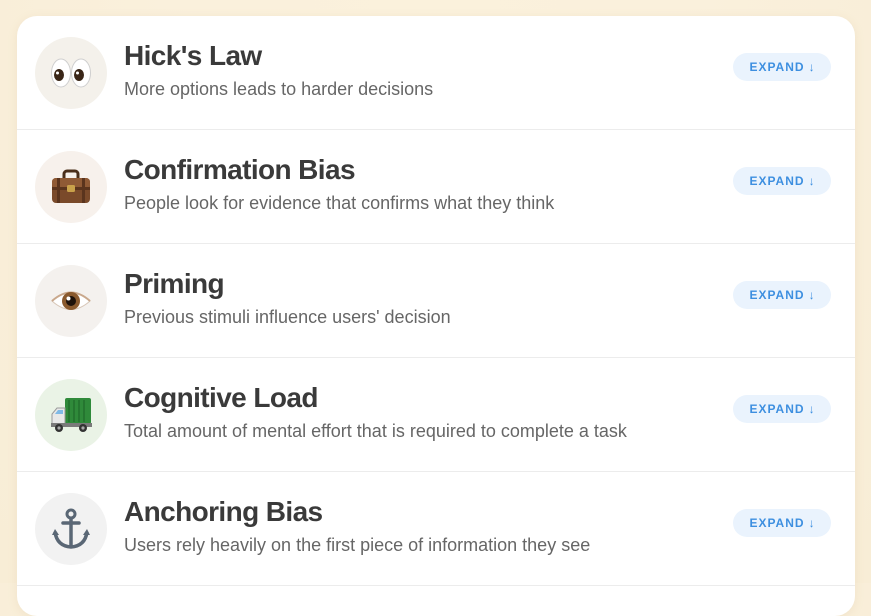 The width and height of the screenshot is (871, 616). What do you see at coordinates (240, 169) in the screenshot?
I see `item-title: Confirmation Bias` at bounding box center [240, 169].